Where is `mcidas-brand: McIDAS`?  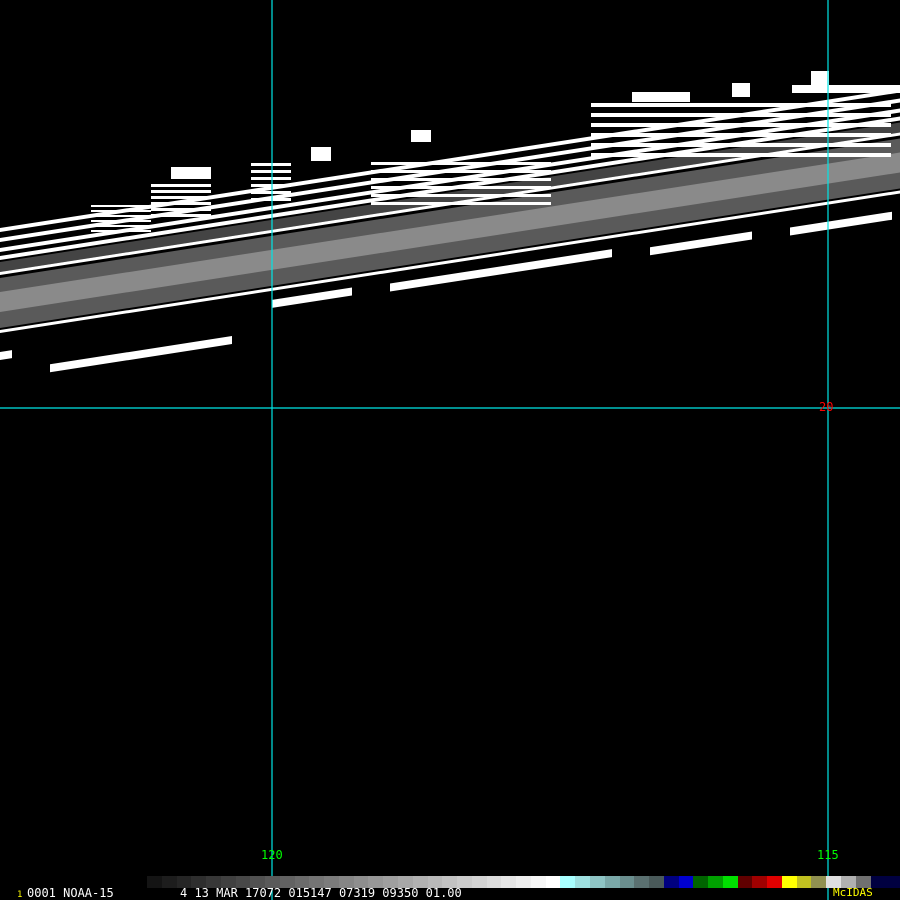
mcidas-brand: McIDAS is located at coordinates (853, 892).